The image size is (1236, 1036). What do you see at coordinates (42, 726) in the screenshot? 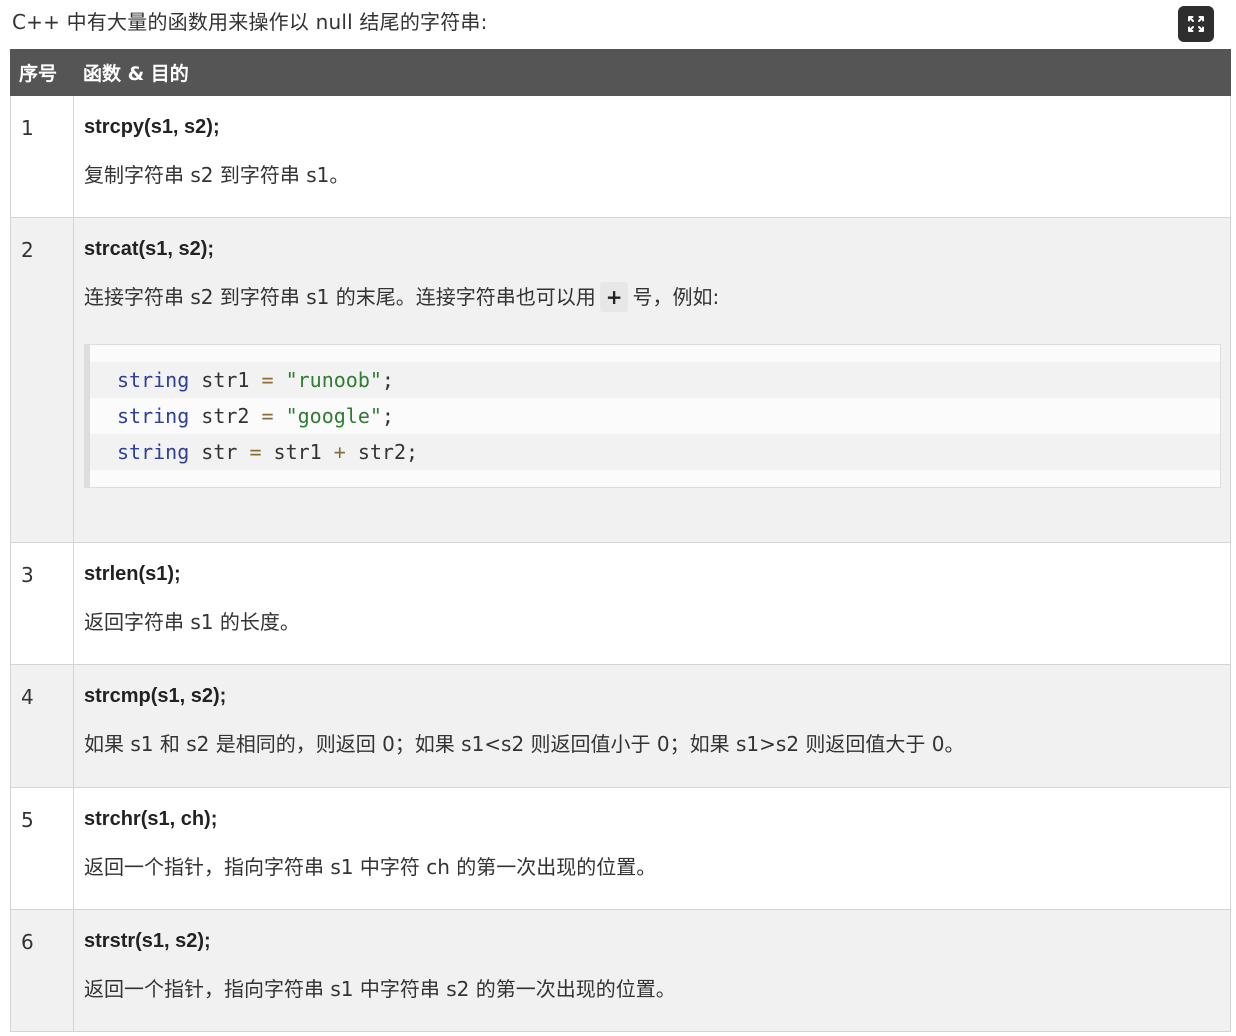
I see `row-number: 4` at bounding box center [42, 726].